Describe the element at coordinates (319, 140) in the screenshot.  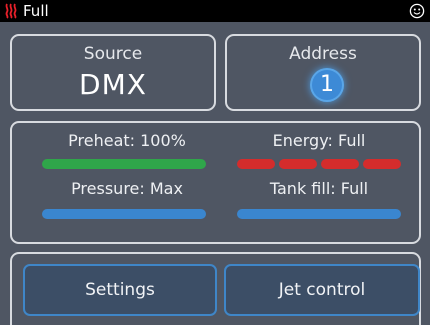
I see `energy-label: Energy: Full` at that location.